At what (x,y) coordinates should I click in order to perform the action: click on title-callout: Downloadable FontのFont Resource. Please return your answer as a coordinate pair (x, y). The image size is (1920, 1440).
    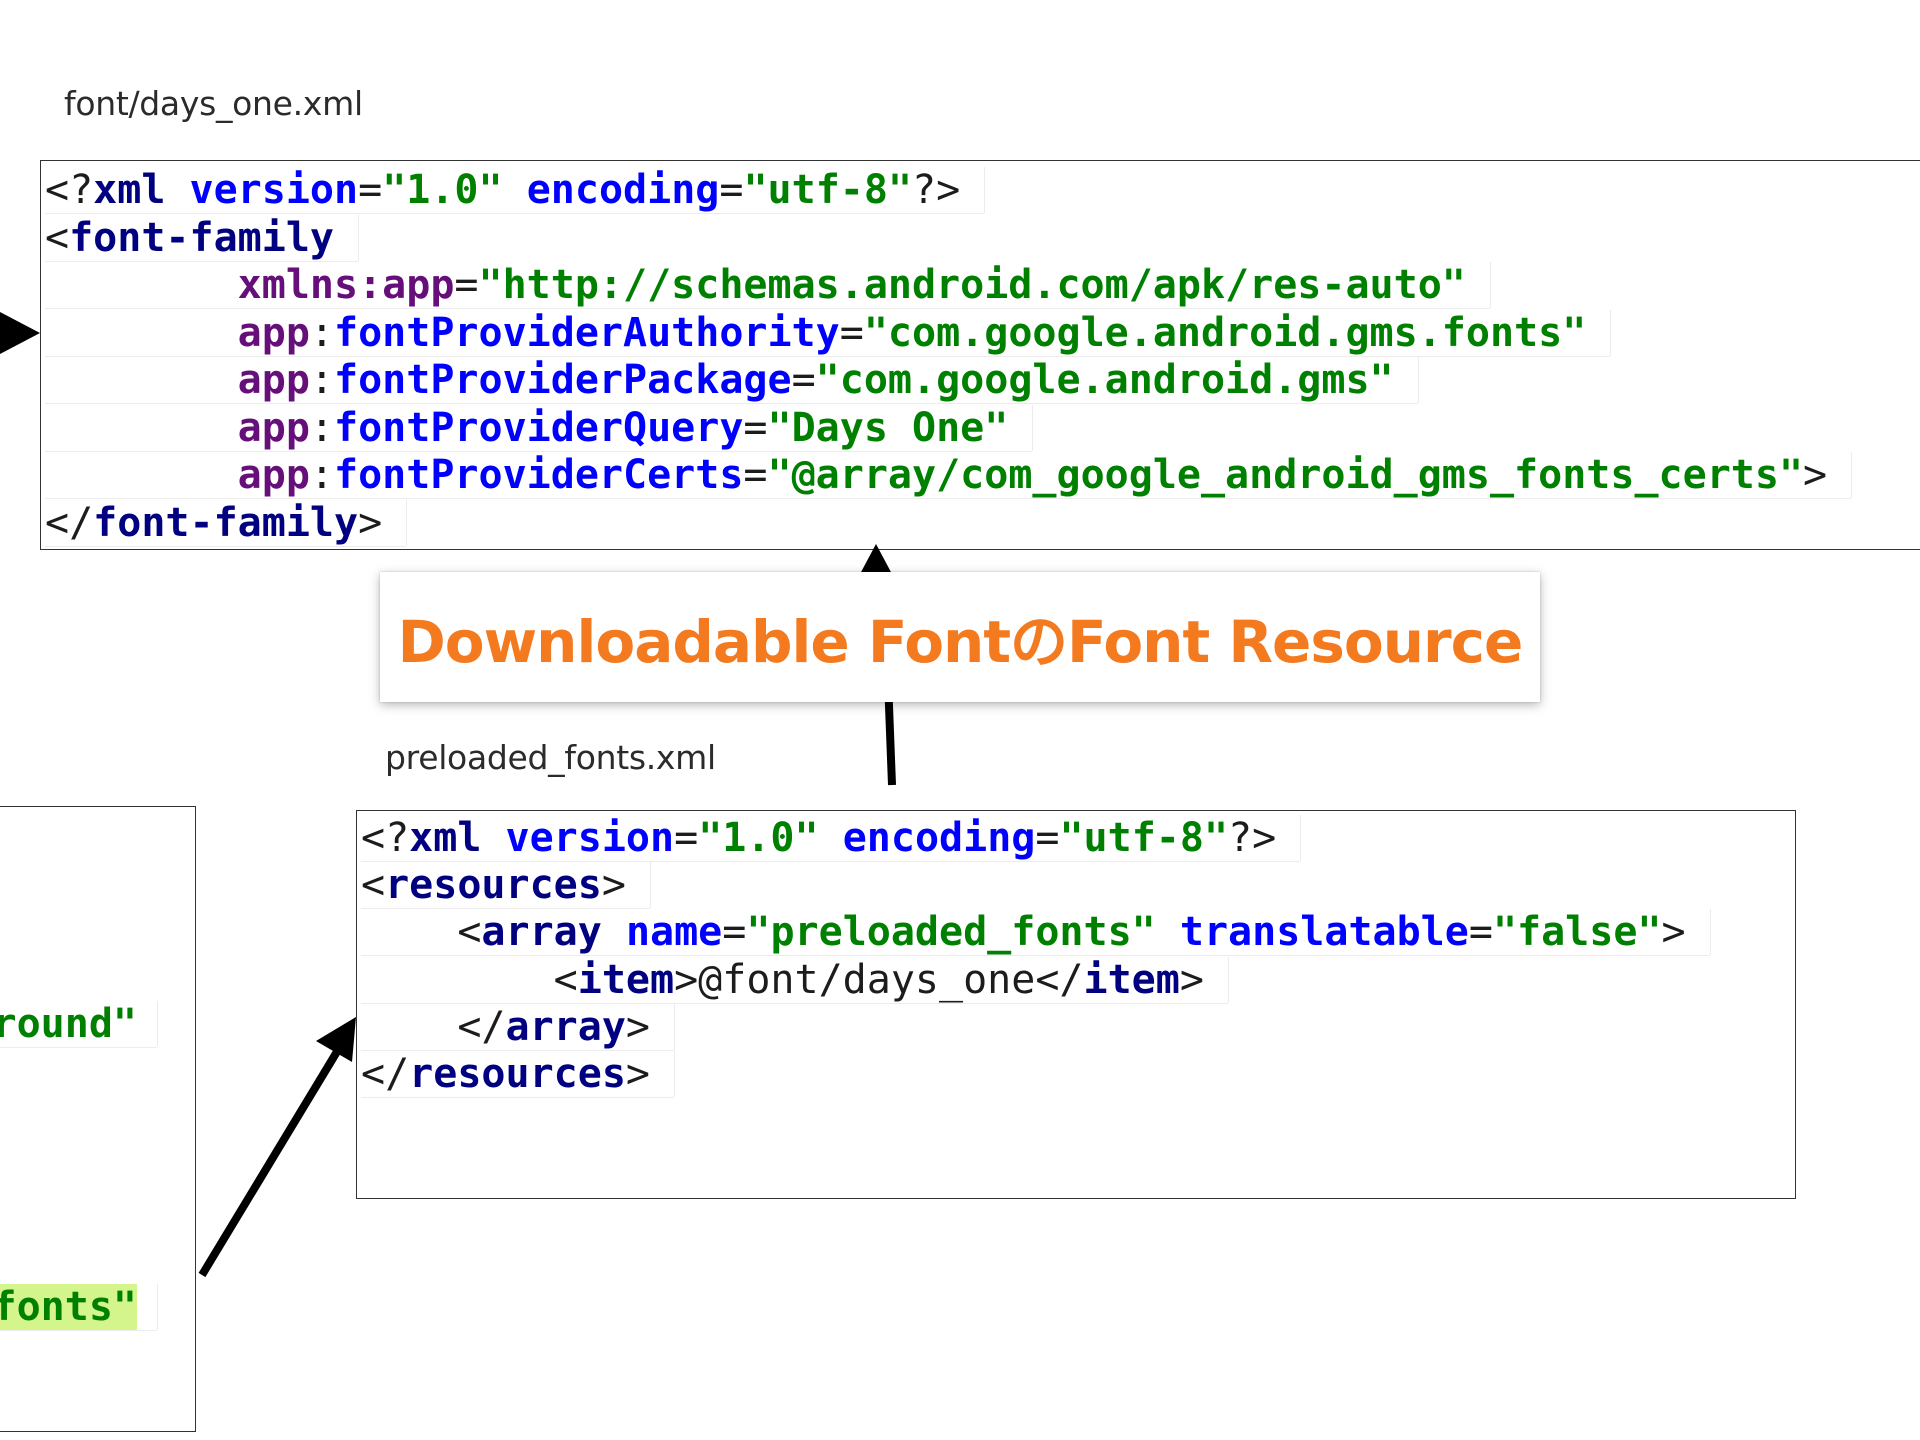
    Looking at the image, I should click on (960, 637).